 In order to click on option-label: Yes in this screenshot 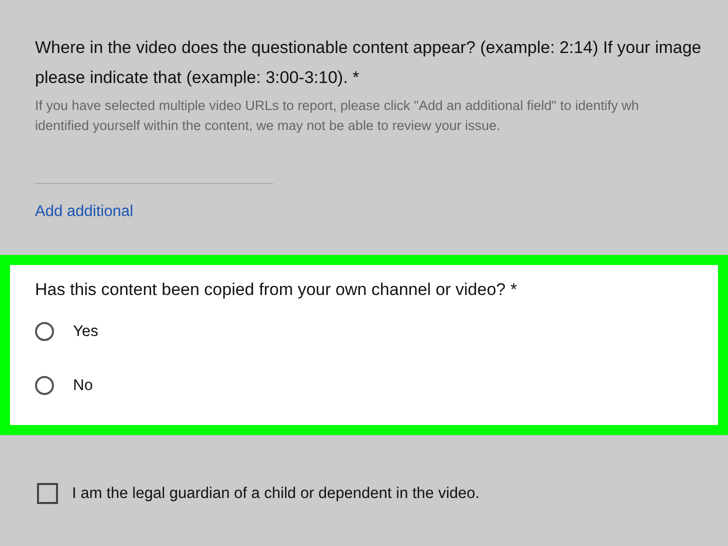, I will do `click(85, 332)`.